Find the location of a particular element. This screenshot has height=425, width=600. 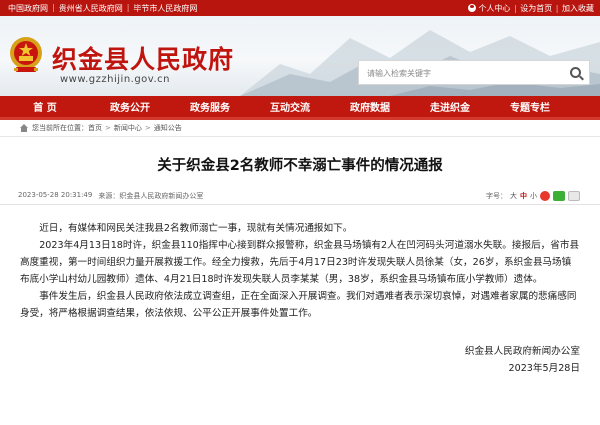

nav-gov-services: 政务服务 is located at coordinates (210, 106).